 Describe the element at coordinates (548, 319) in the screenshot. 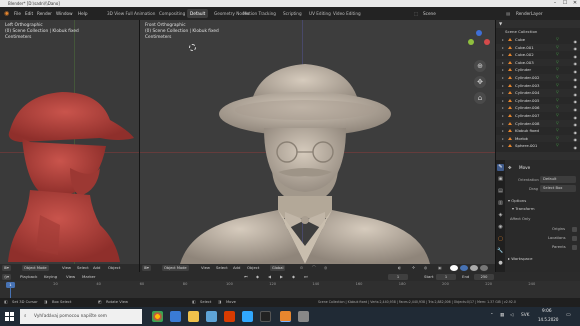

I see `clock-date: 14.5.2020` at that location.